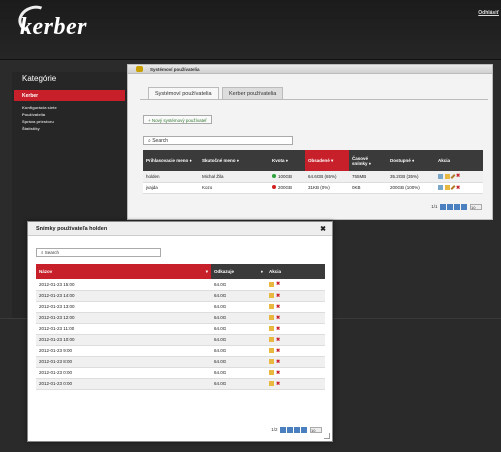  Describe the element at coordinates (180, 351) in the screenshot. I see `table-row: 2012-01-23 9:00 64.0G ✖` at that location.